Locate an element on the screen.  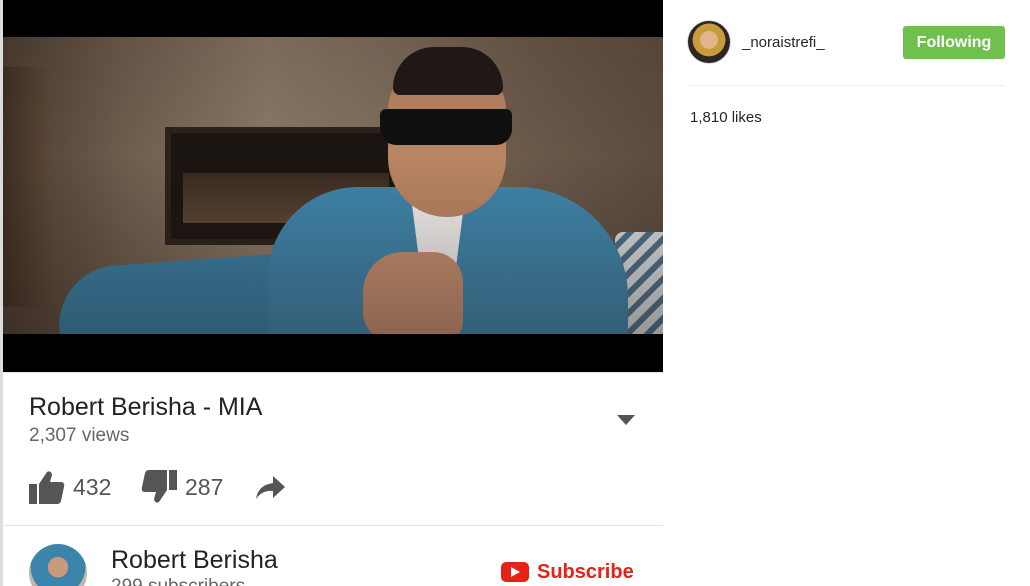
subscribe-button: Subscribe is located at coordinates (567, 572).